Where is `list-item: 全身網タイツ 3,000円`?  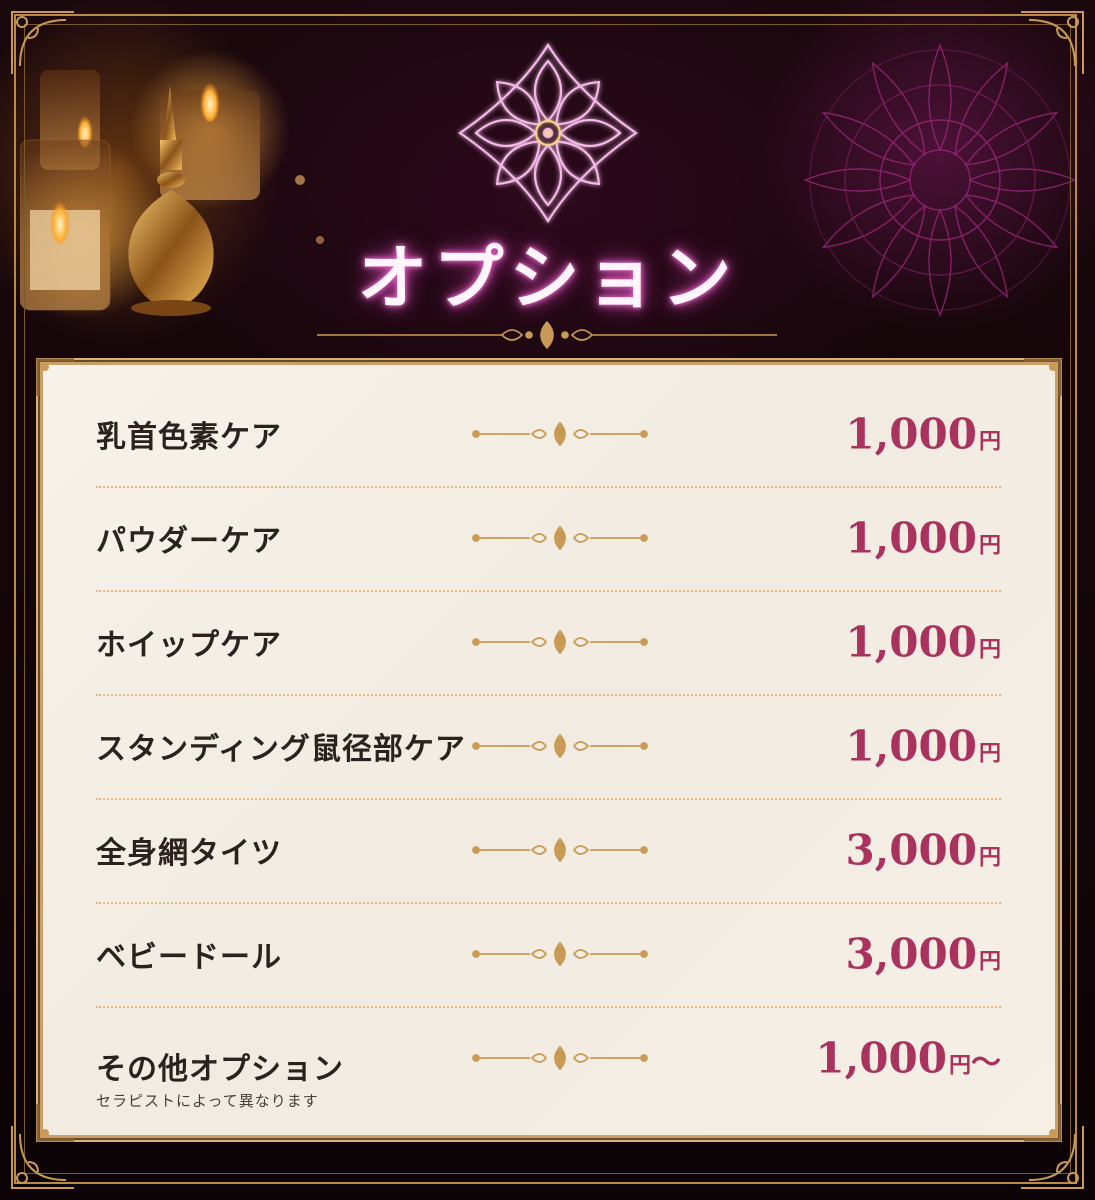 list-item: 全身網タイツ 3,000円 is located at coordinates (548, 851).